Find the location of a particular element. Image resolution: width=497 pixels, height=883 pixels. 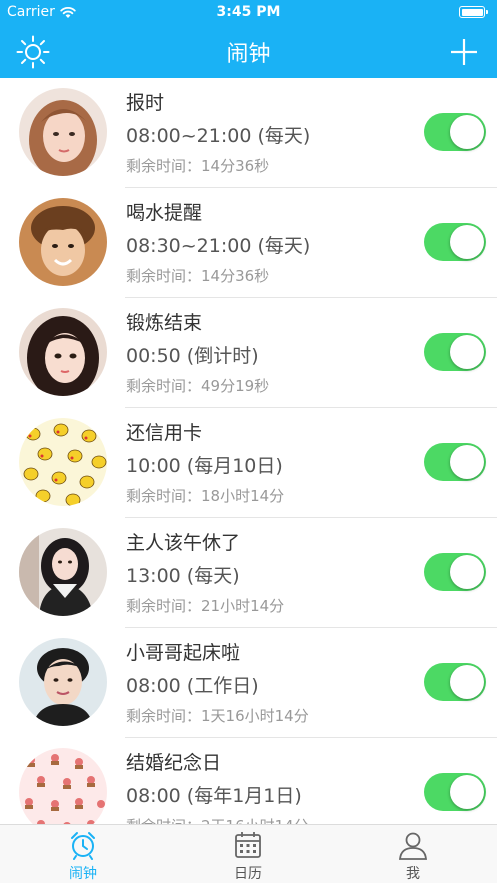

status-bar: Carrier 3:45 PM is located at coordinates (248, 13).